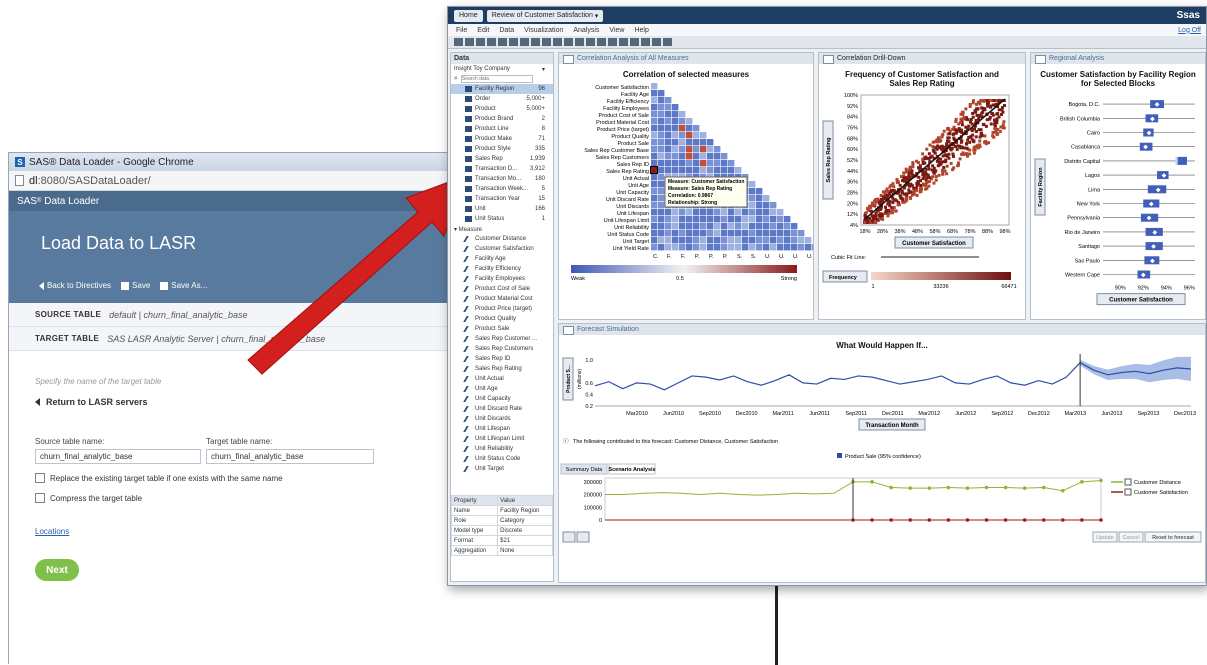 The image size is (1207, 665). What do you see at coordinates (502, 459) in the screenshot?
I see `measure-item: Unit Status Code` at bounding box center [502, 459].